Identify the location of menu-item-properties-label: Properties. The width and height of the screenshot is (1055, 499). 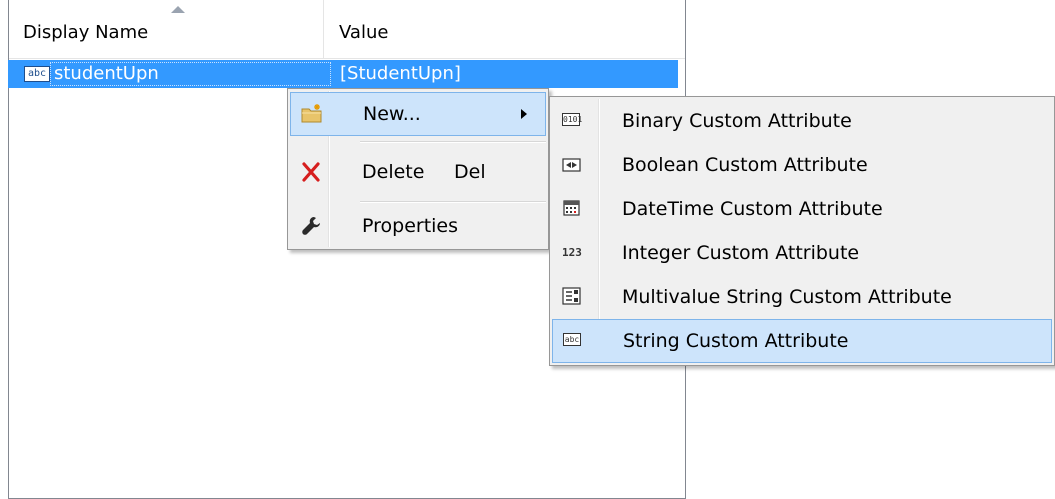
(410, 226).